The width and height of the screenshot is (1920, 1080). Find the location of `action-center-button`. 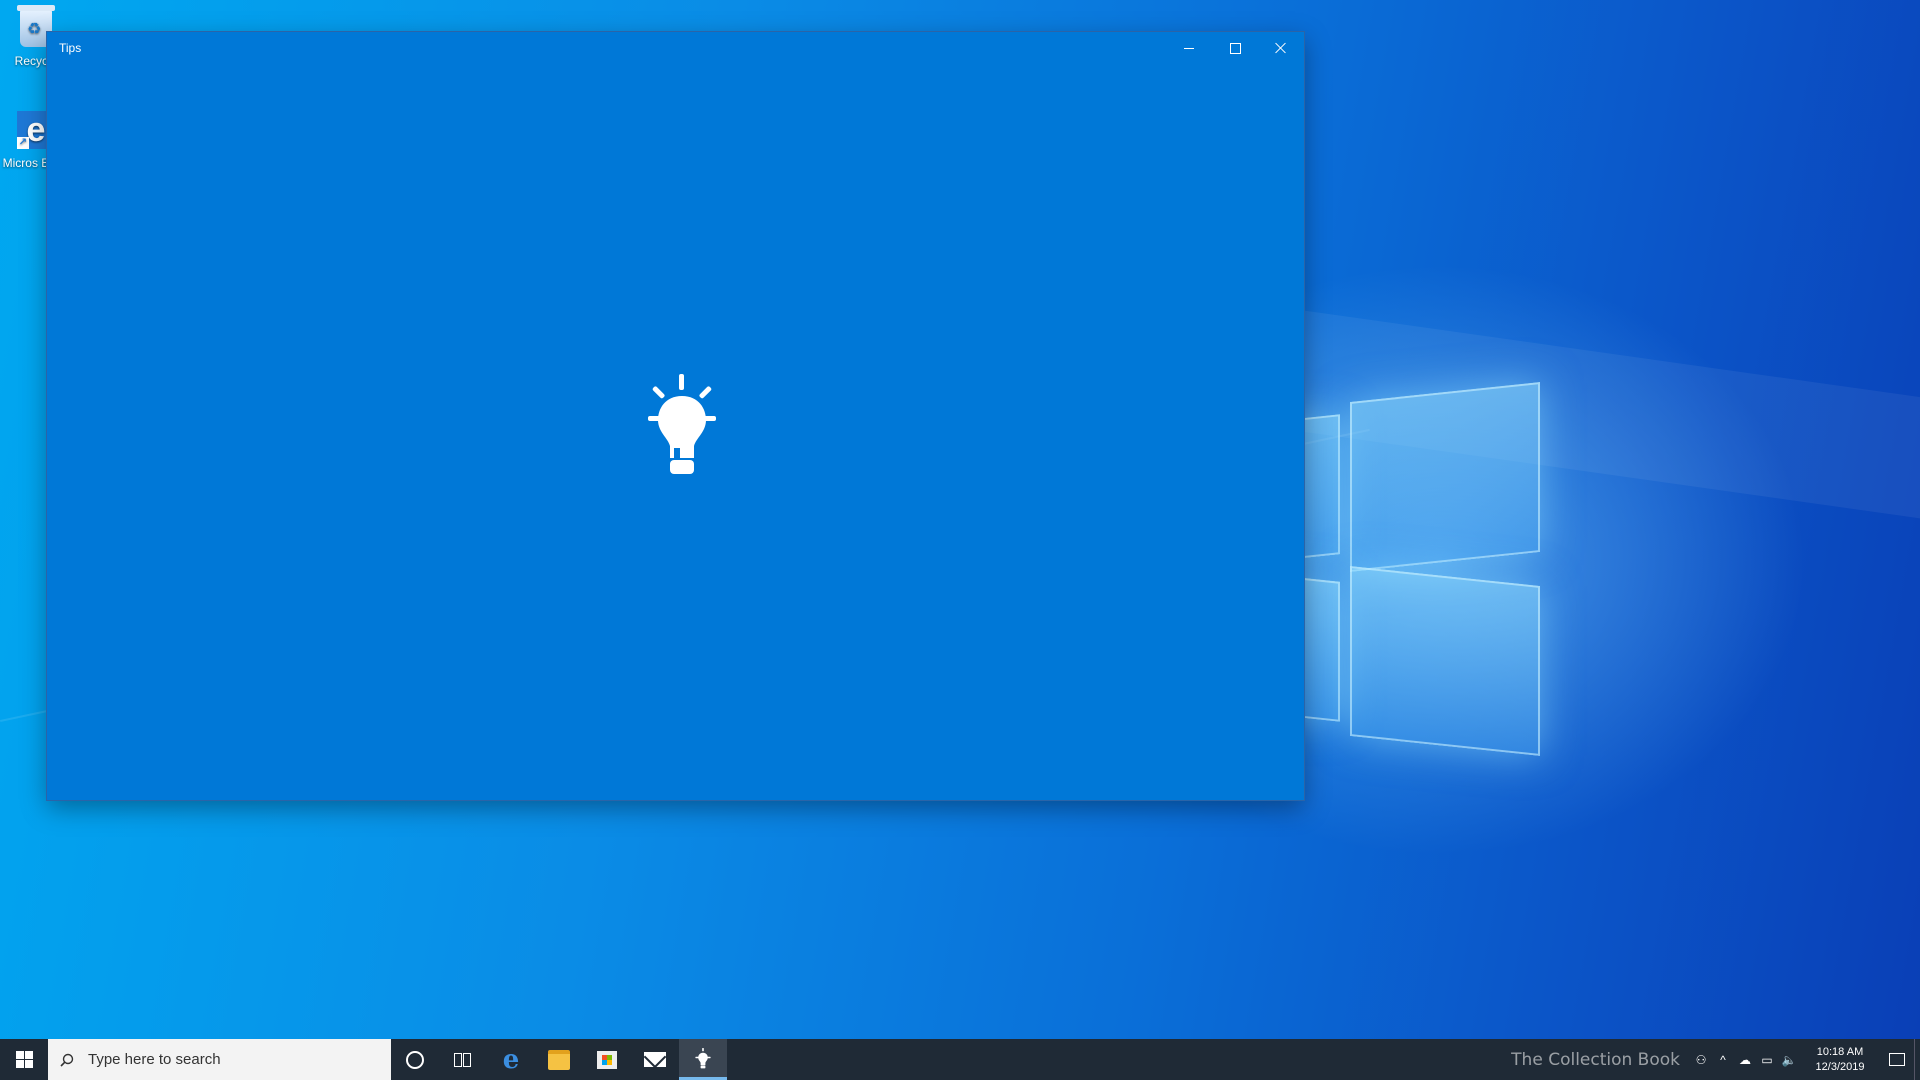

action-center-button is located at coordinates (1897, 1059).